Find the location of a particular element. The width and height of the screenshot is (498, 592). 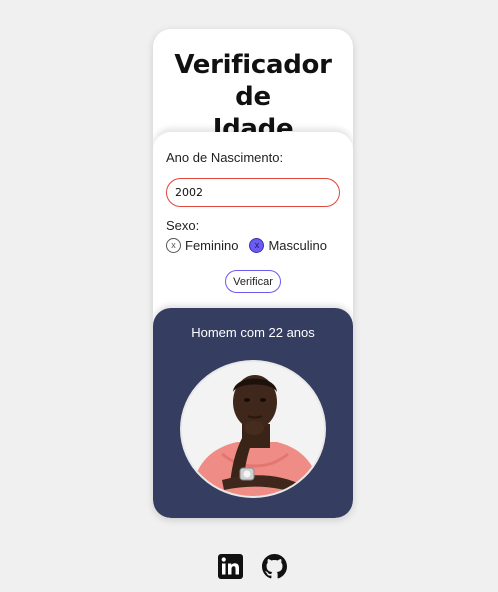

radio-masculino: x Masculino is located at coordinates (288, 245).